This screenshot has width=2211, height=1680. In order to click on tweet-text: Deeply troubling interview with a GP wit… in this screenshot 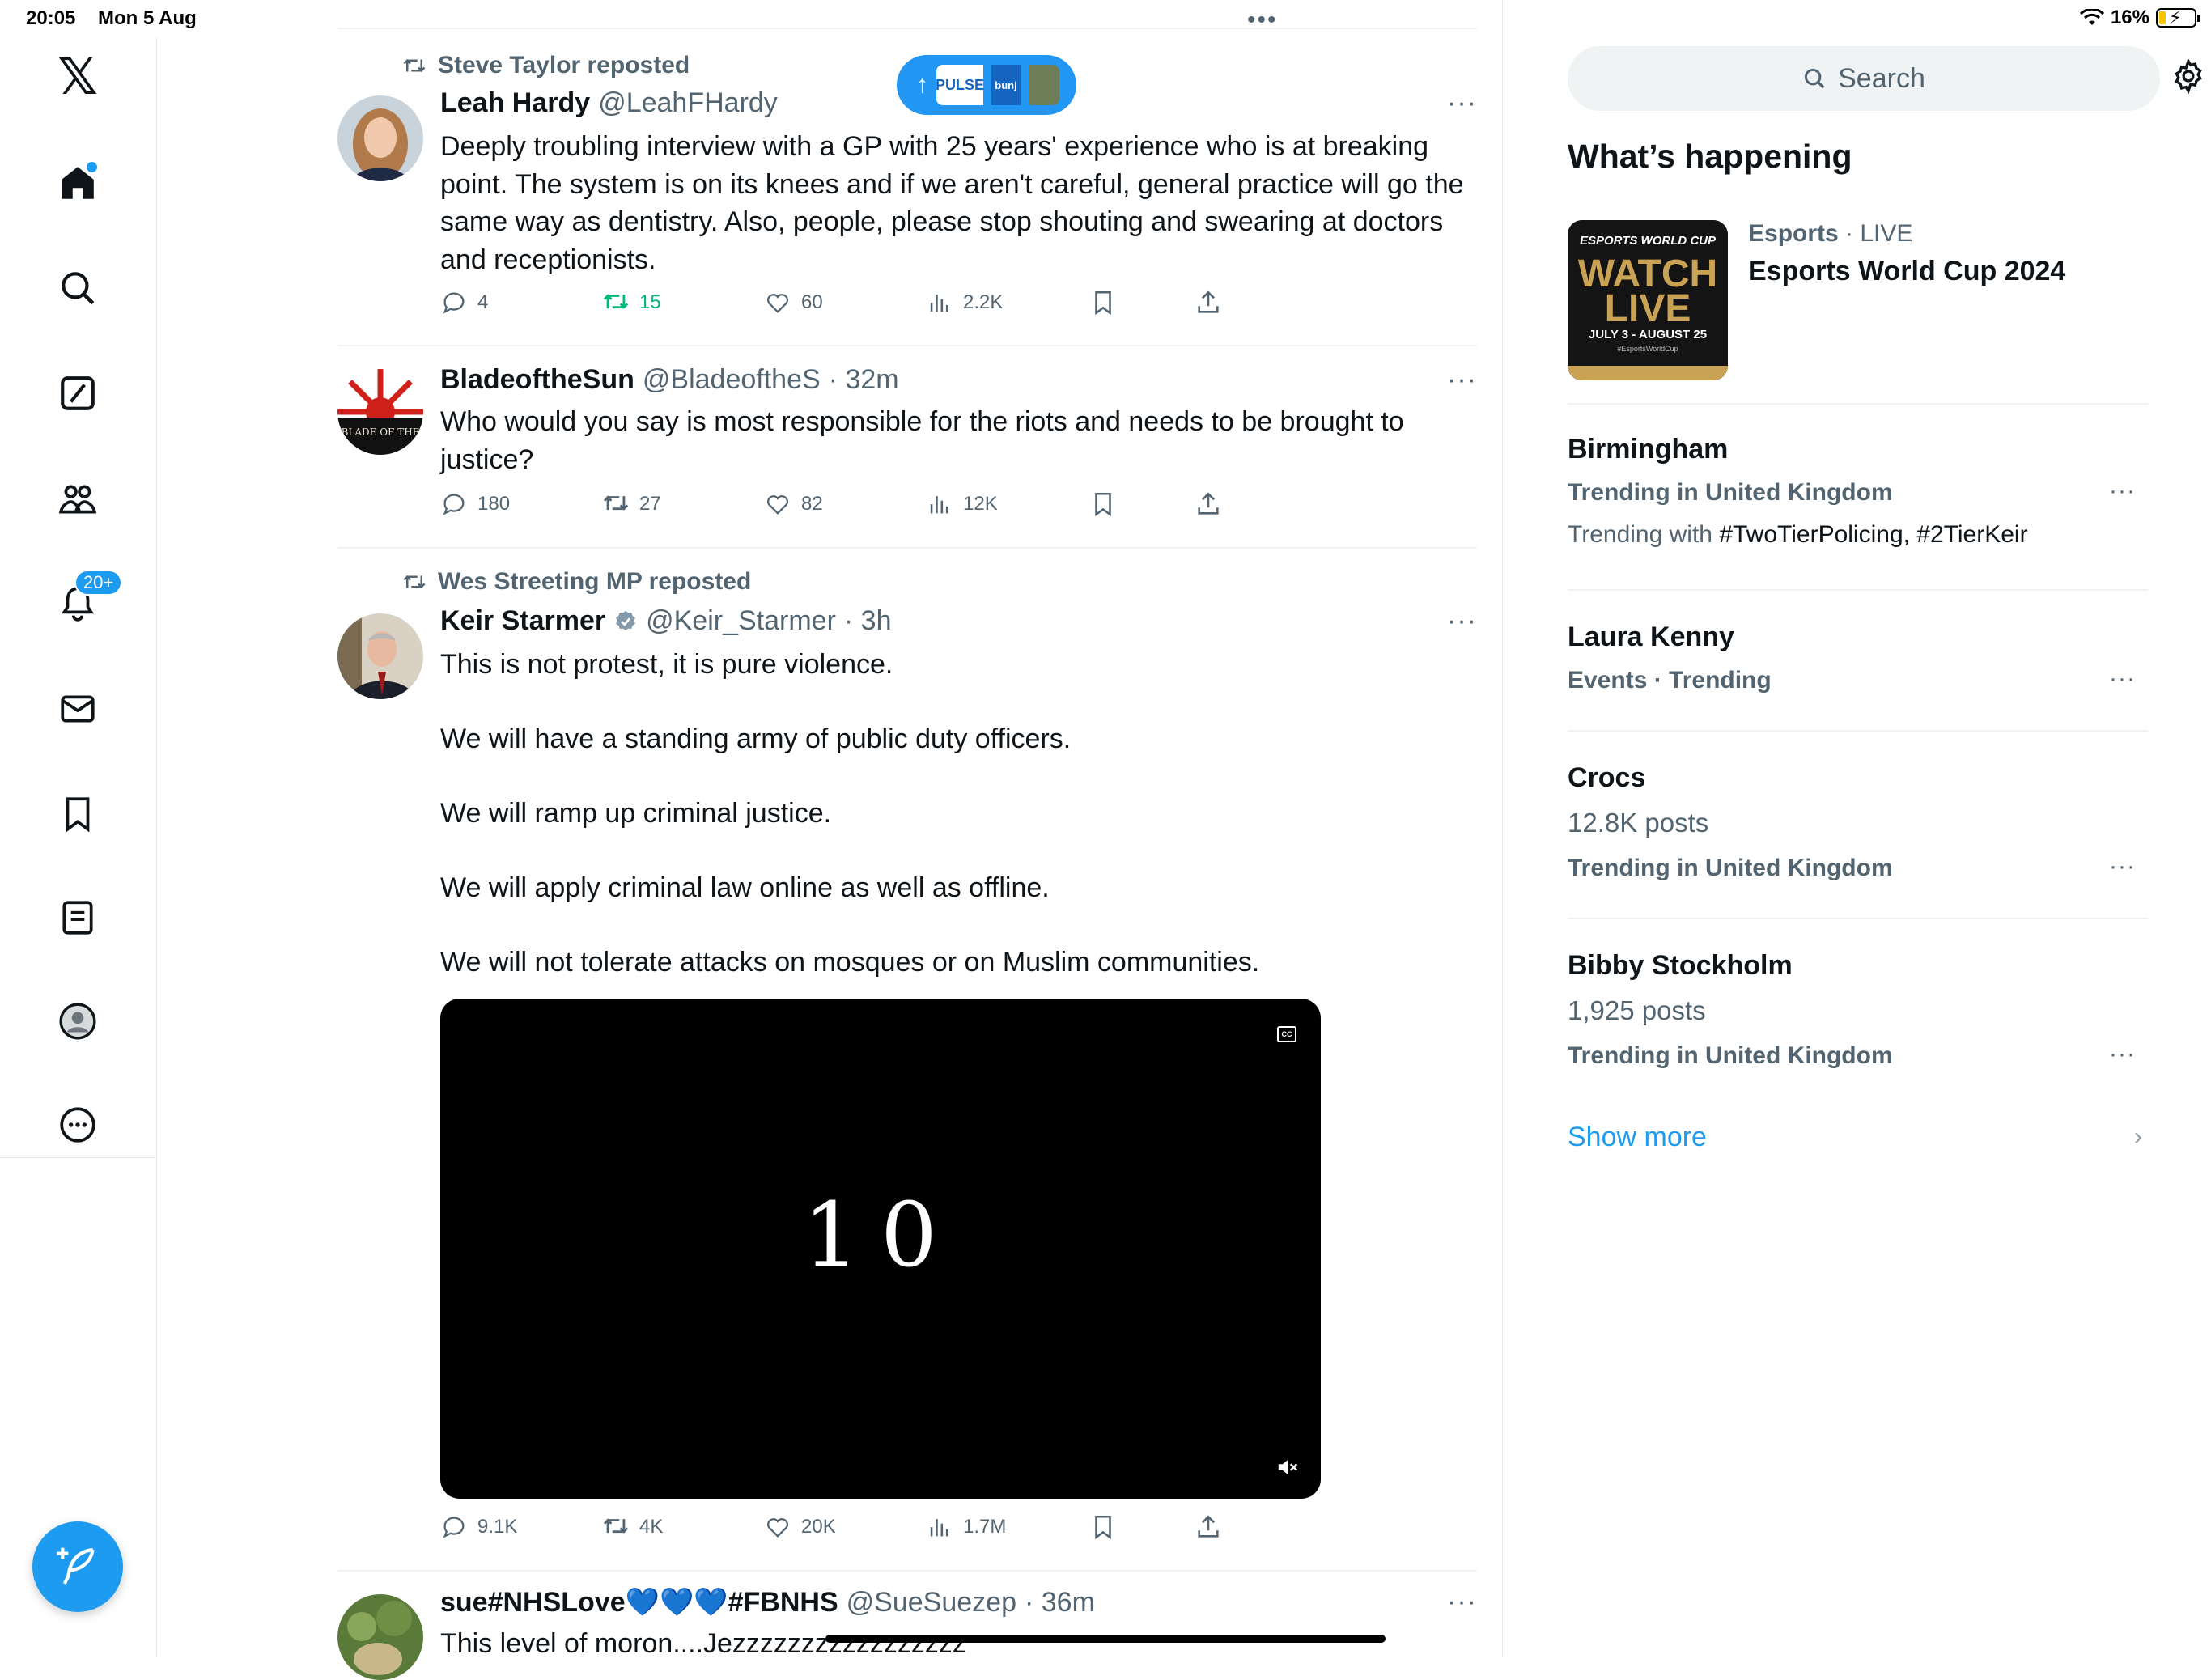, I will do `click(952, 203)`.